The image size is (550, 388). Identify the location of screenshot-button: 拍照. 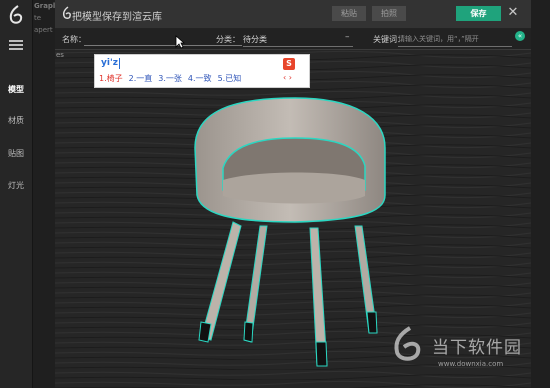
(389, 13).